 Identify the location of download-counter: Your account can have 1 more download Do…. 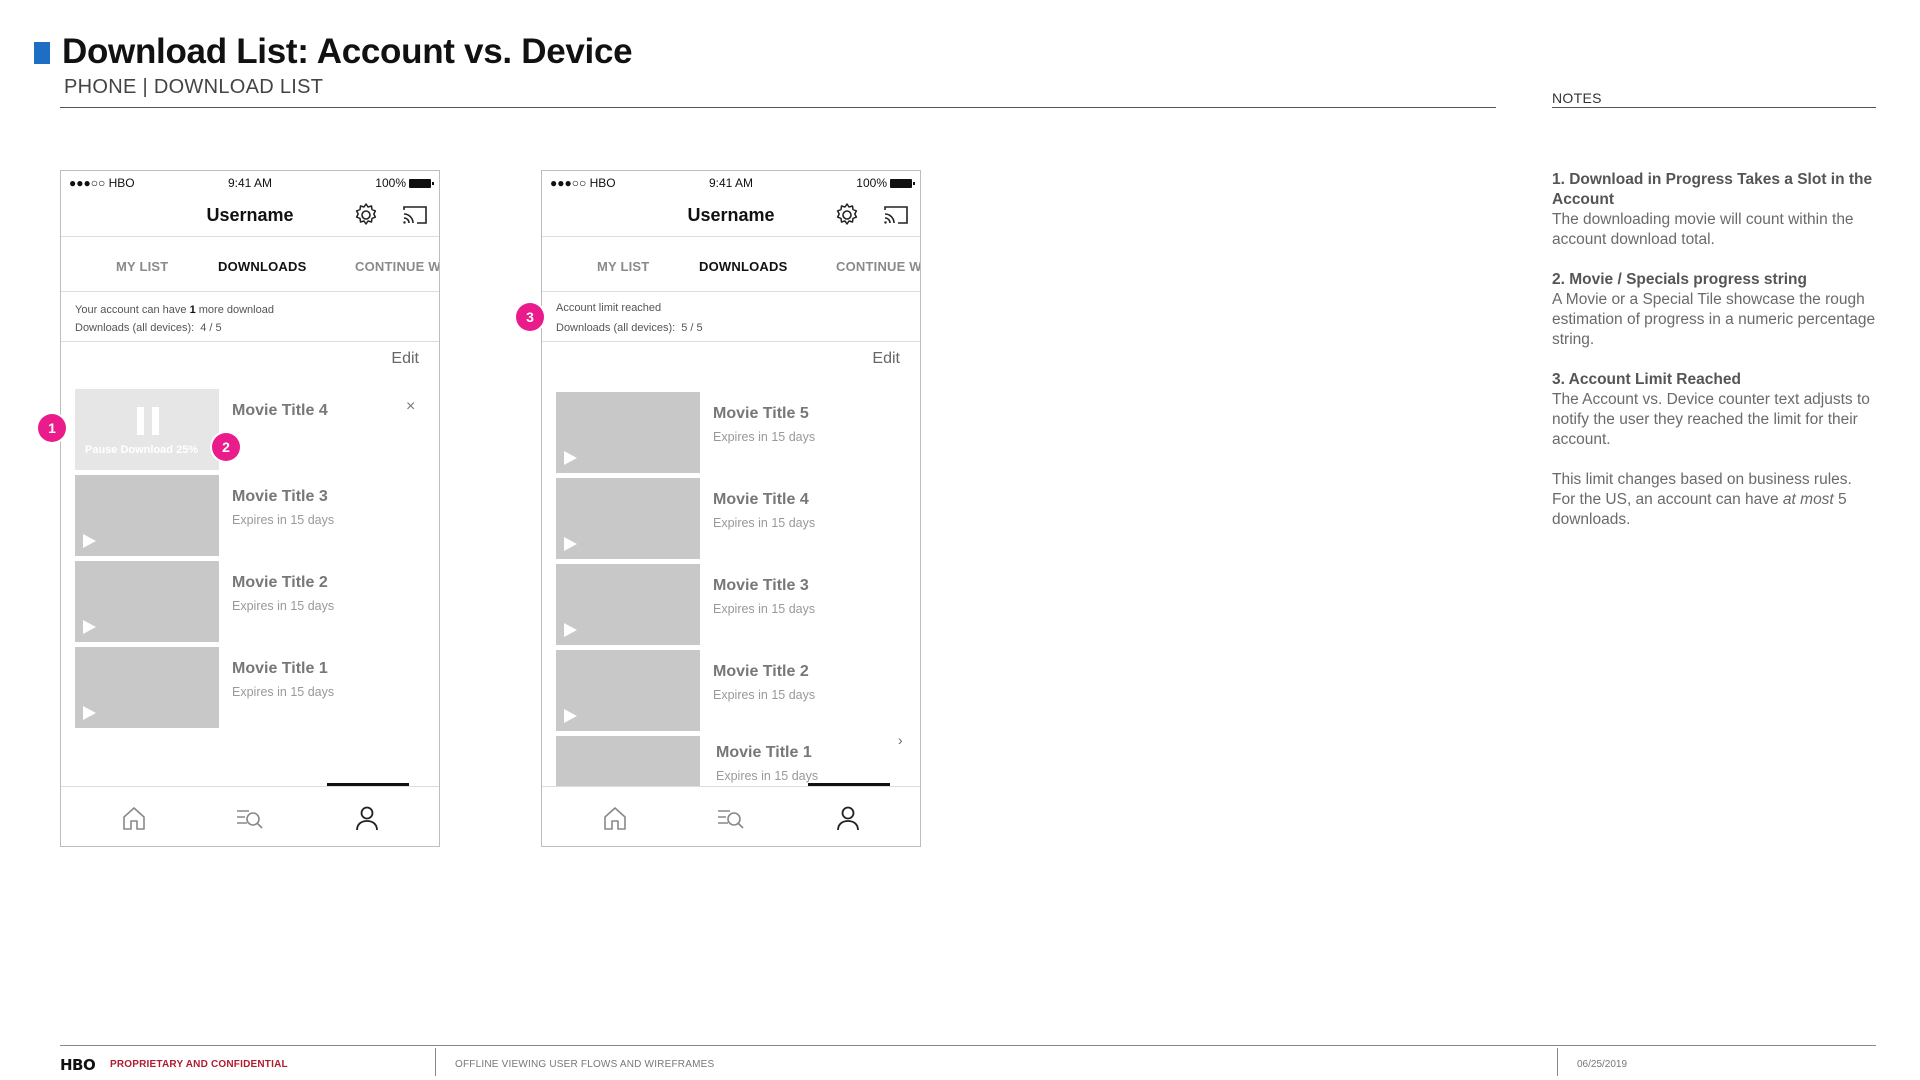
(250, 317).